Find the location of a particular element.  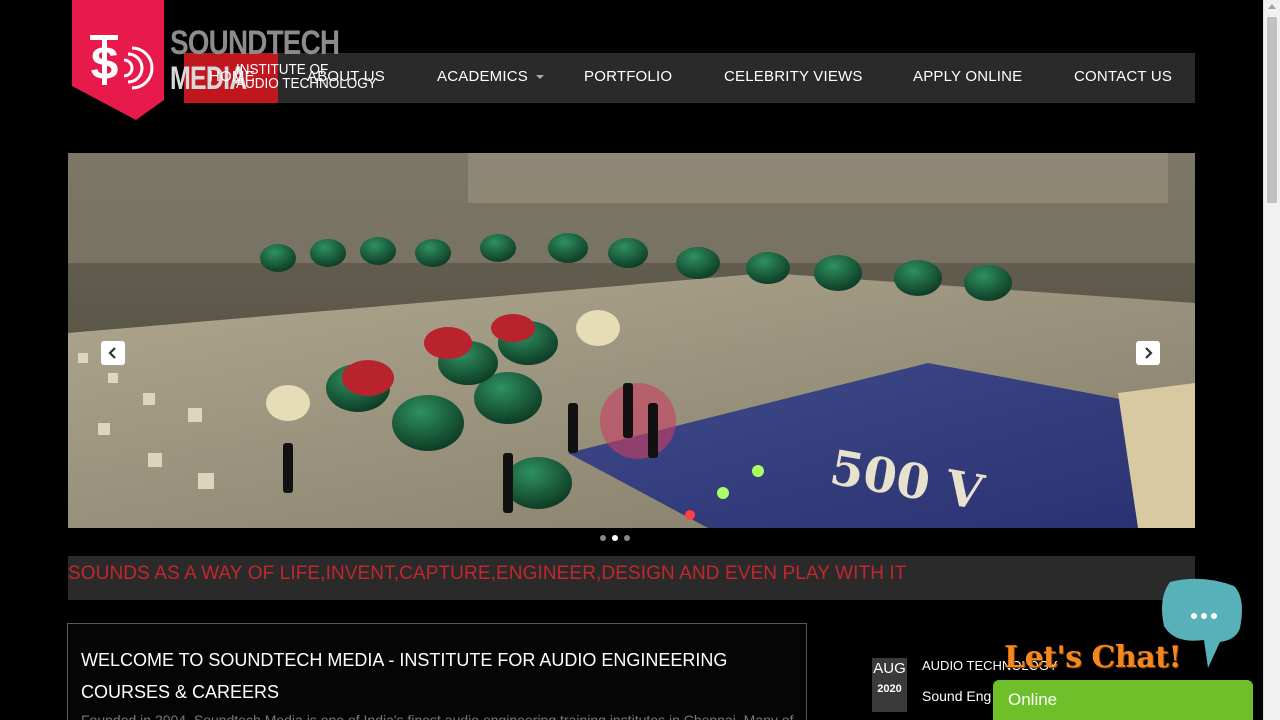

logo-line1: SOUNDTECH is located at coordinates (255, 43).